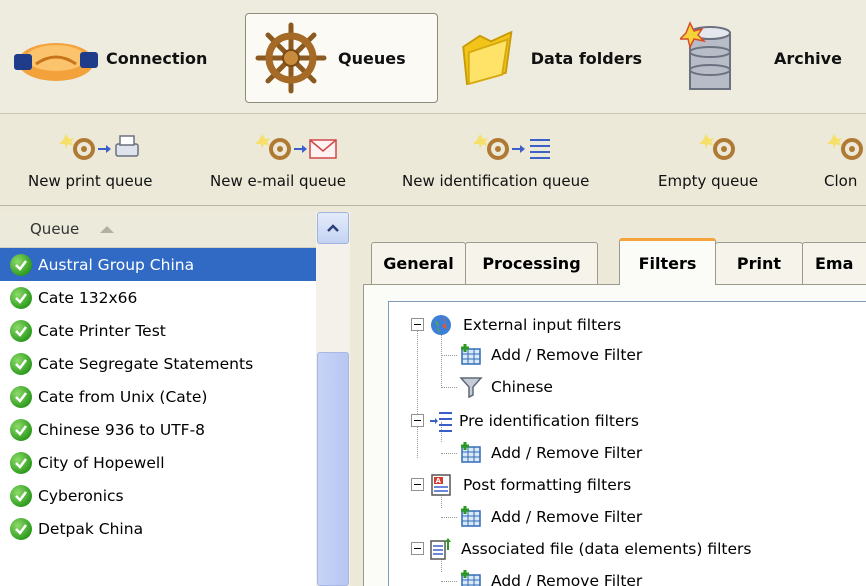 The image size is (866, 586). I want to click on tab-general: General, so click(418, 263).